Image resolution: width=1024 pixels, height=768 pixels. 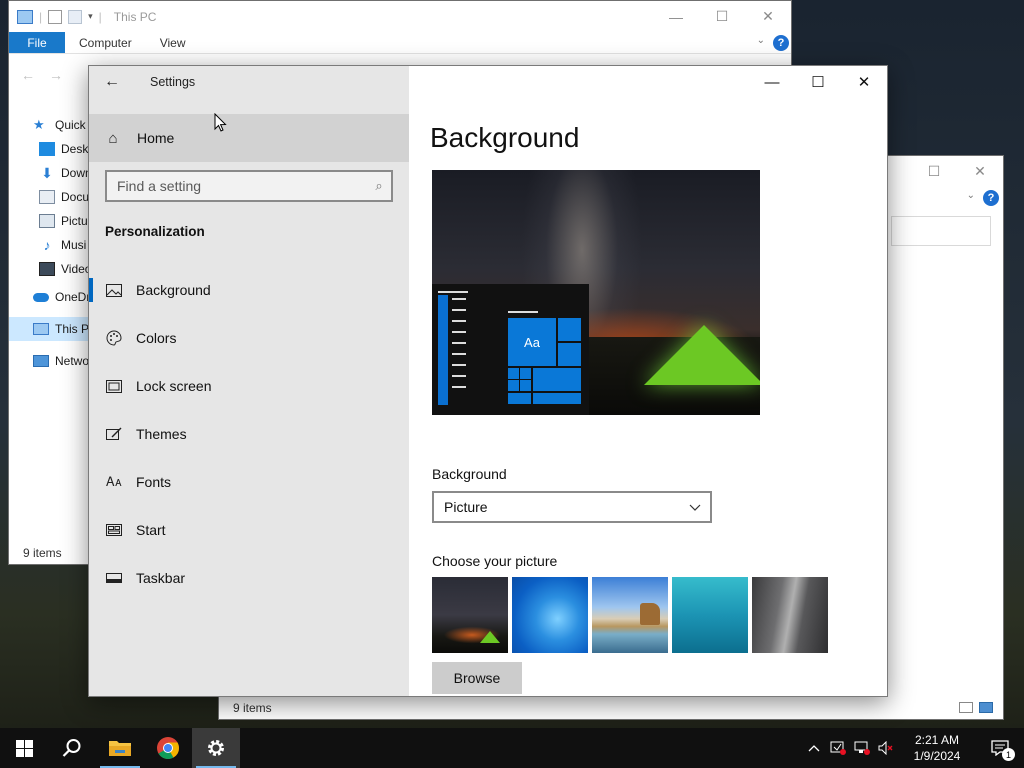 What do you see at coordinates (39, 124) in the screenshot?
I see `star-icon: ★` at bounding box center [39, 124].